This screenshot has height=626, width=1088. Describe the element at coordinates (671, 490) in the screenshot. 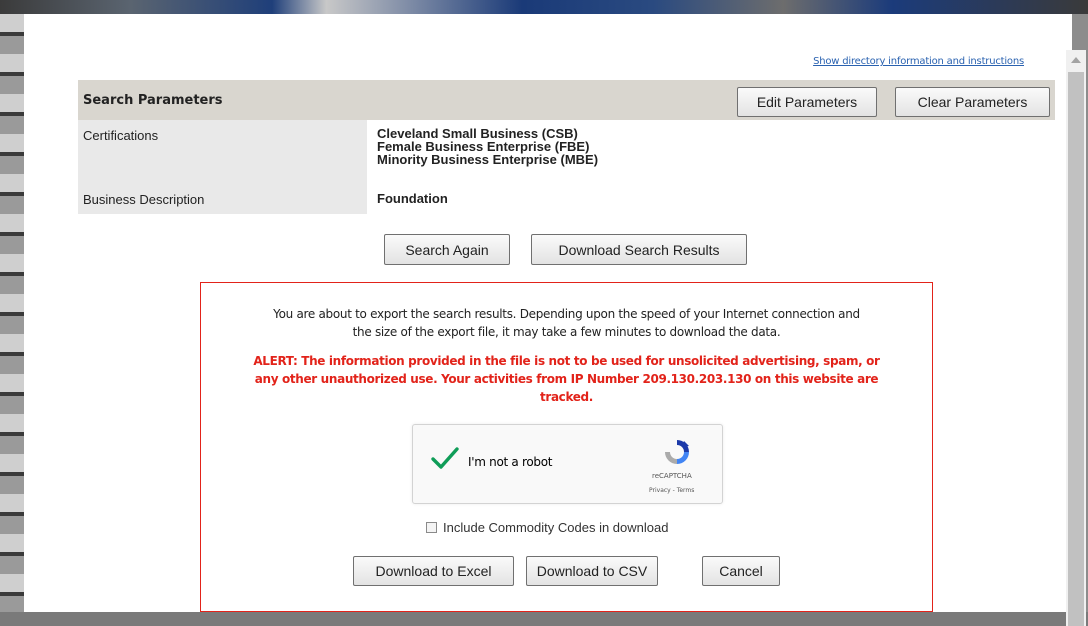

I see `recaptcha-terms-link: Privacy - Terms` at that location.